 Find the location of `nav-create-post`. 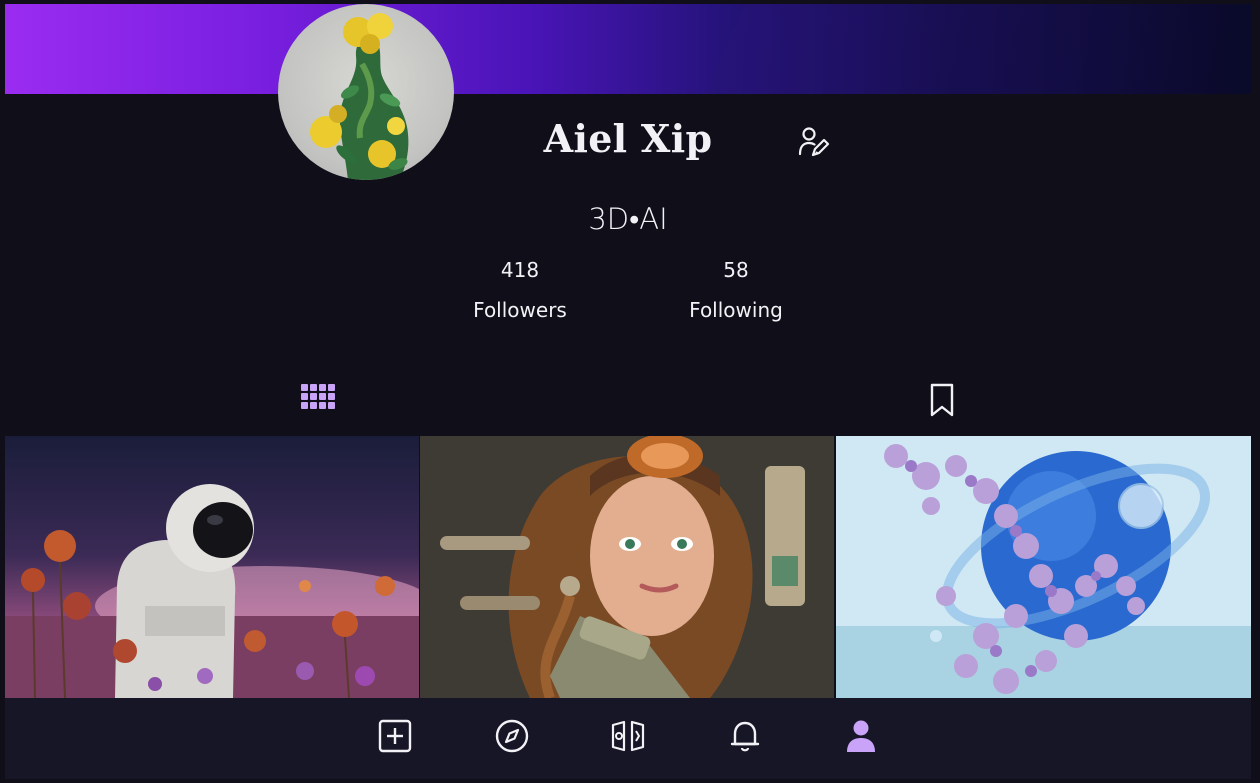

nav-create-post is located at coordinates (395, 736).